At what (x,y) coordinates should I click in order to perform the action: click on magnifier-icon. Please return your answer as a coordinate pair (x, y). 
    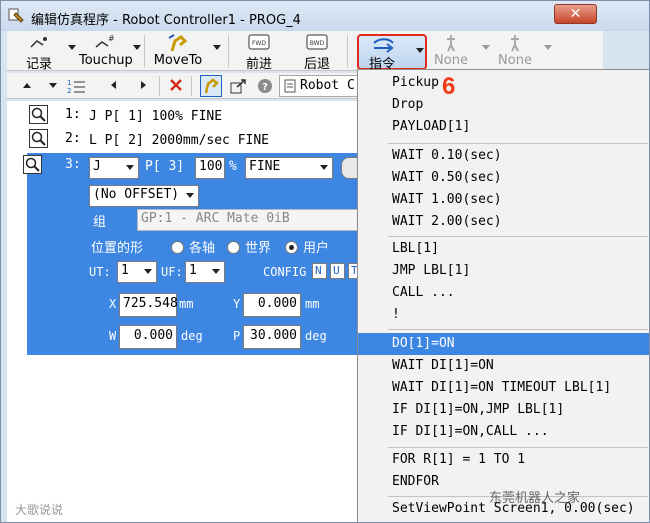
    Looking at the image, I should click on (38, 138).